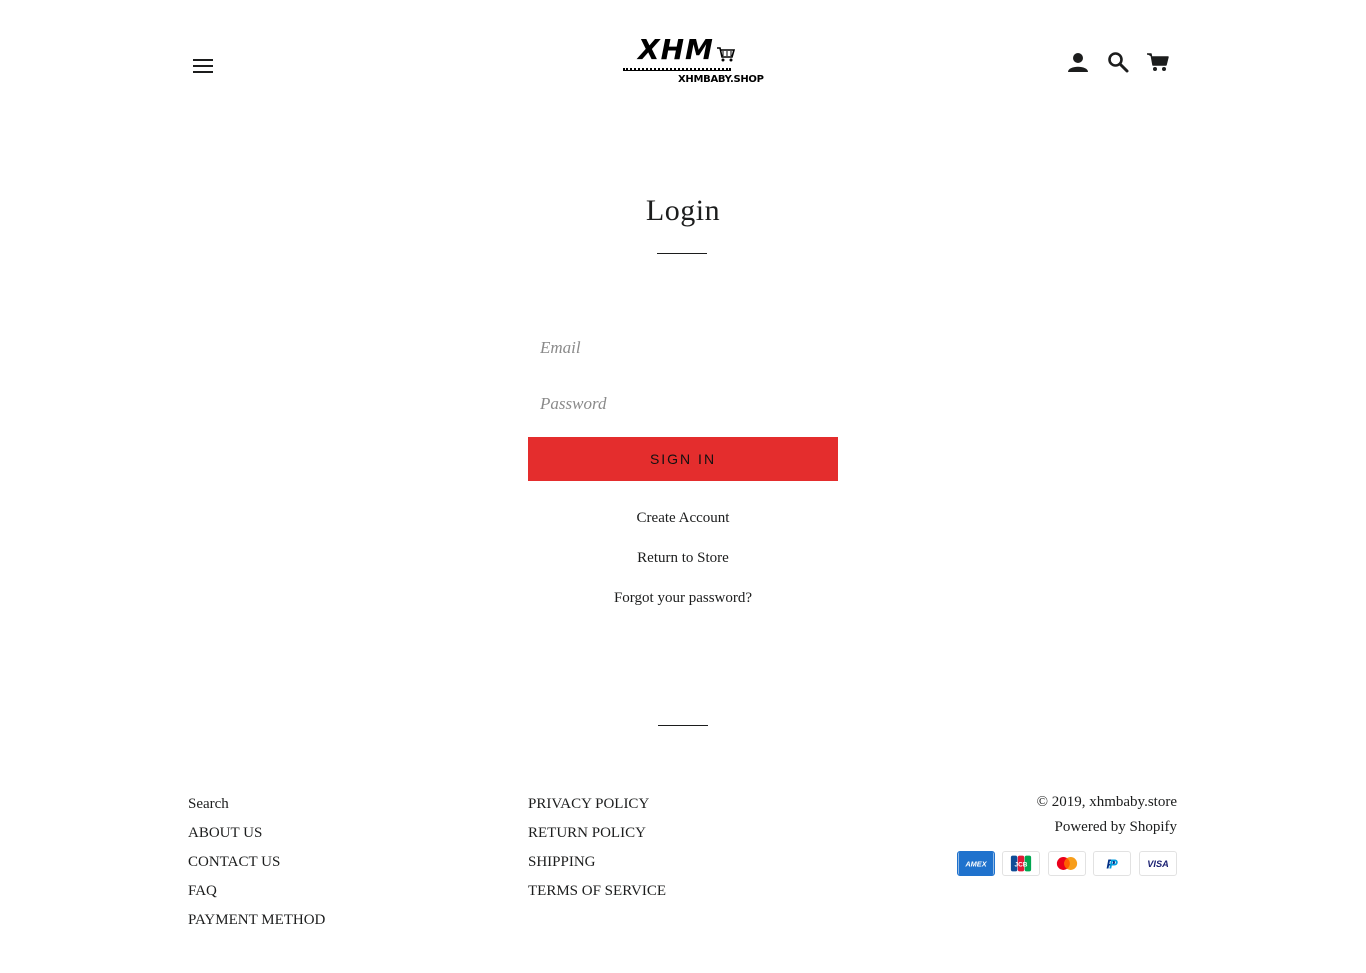  What do you see at coordinates (256, 891) in the screenshot?
I see `footer-link-faq: FAQ` at bounding box center [256, 891].